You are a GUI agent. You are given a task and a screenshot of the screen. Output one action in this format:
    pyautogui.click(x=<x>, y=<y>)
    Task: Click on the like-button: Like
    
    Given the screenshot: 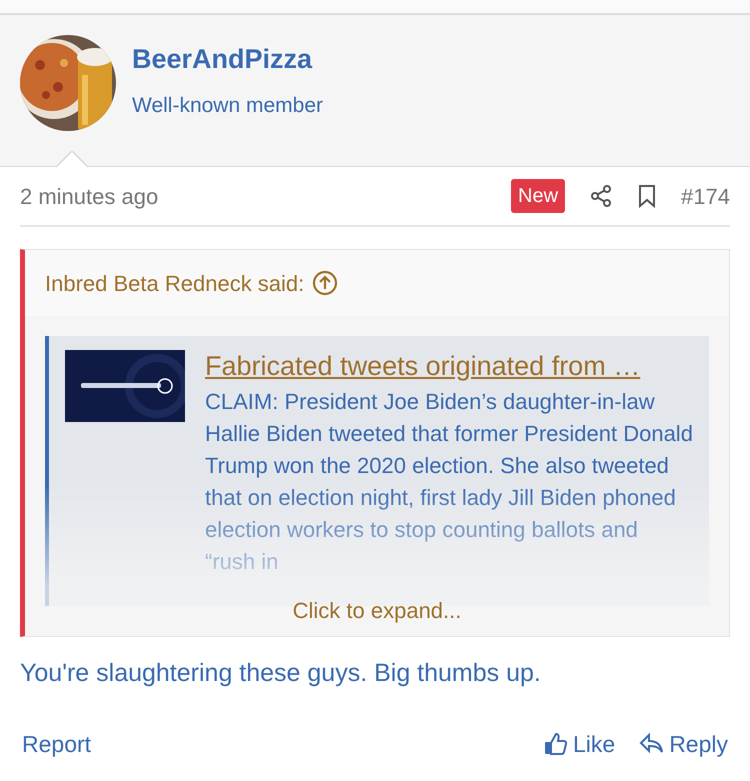 What is the action you would take?
    pyautogui.click(x=579, y=743)
    